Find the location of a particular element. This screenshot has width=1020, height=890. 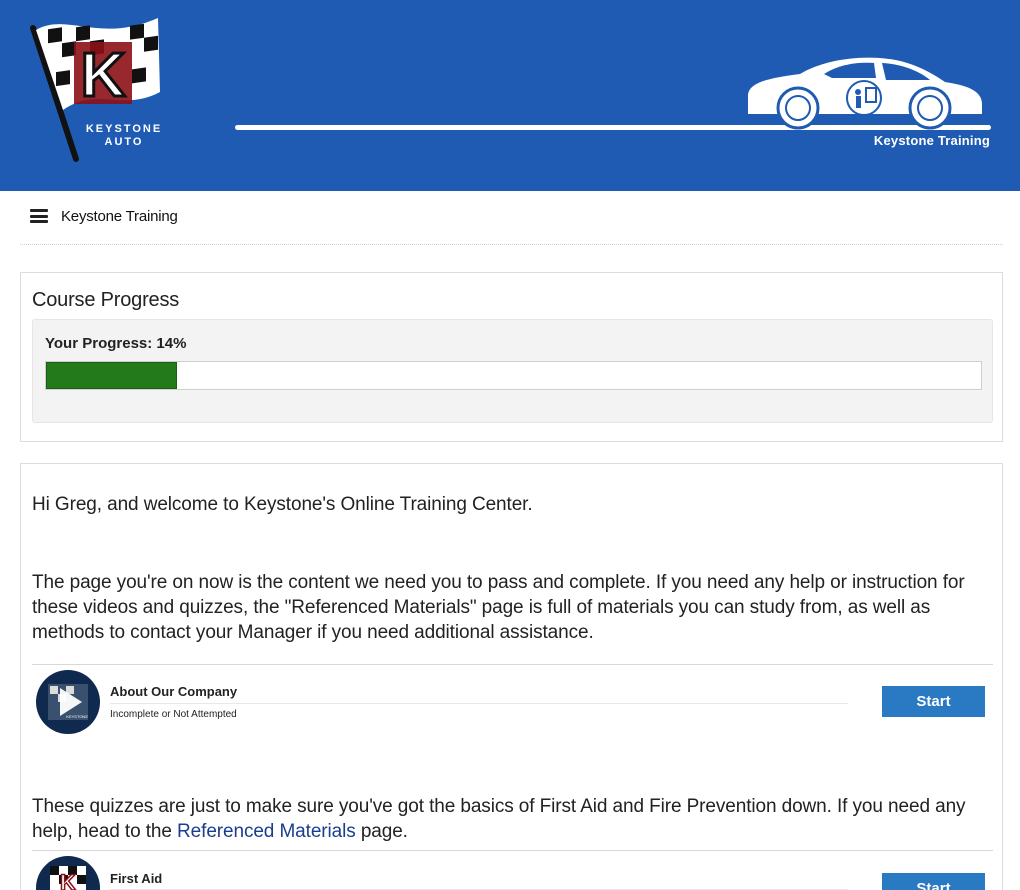

logo-line2: AUTO is located at coordinates (124, 142).